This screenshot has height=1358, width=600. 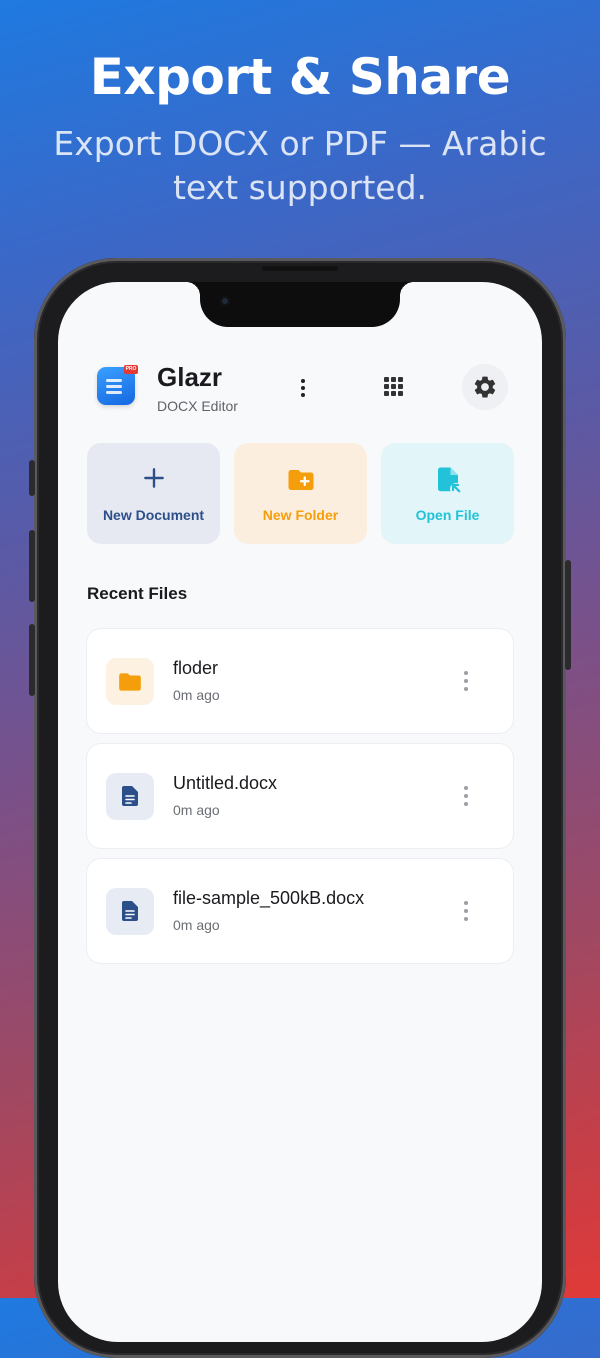 What do you see at coordinates (300, 681) in the screenshot?
I see `recent-file-row: floder 0m ago` at bounding box center [300, 681].